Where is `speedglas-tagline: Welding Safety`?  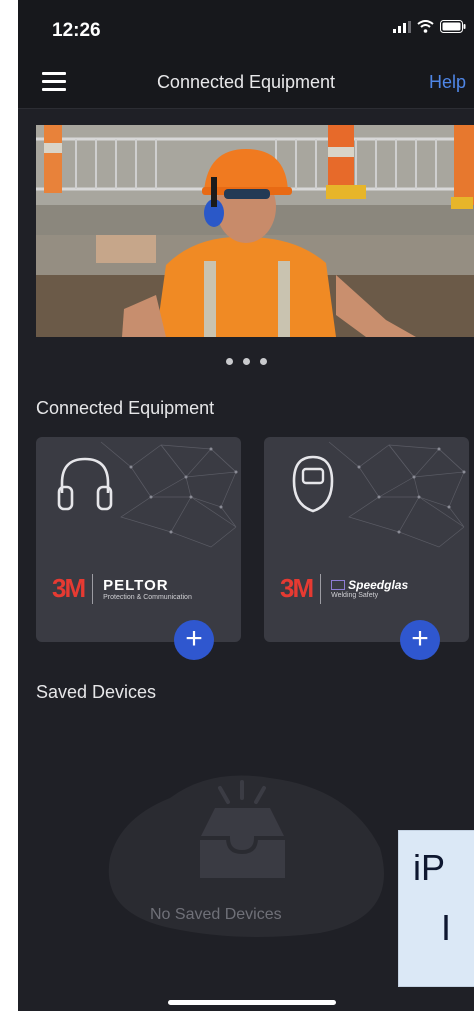
speedglas-tagline: Welding Safety is located at coordinates (355, 595).